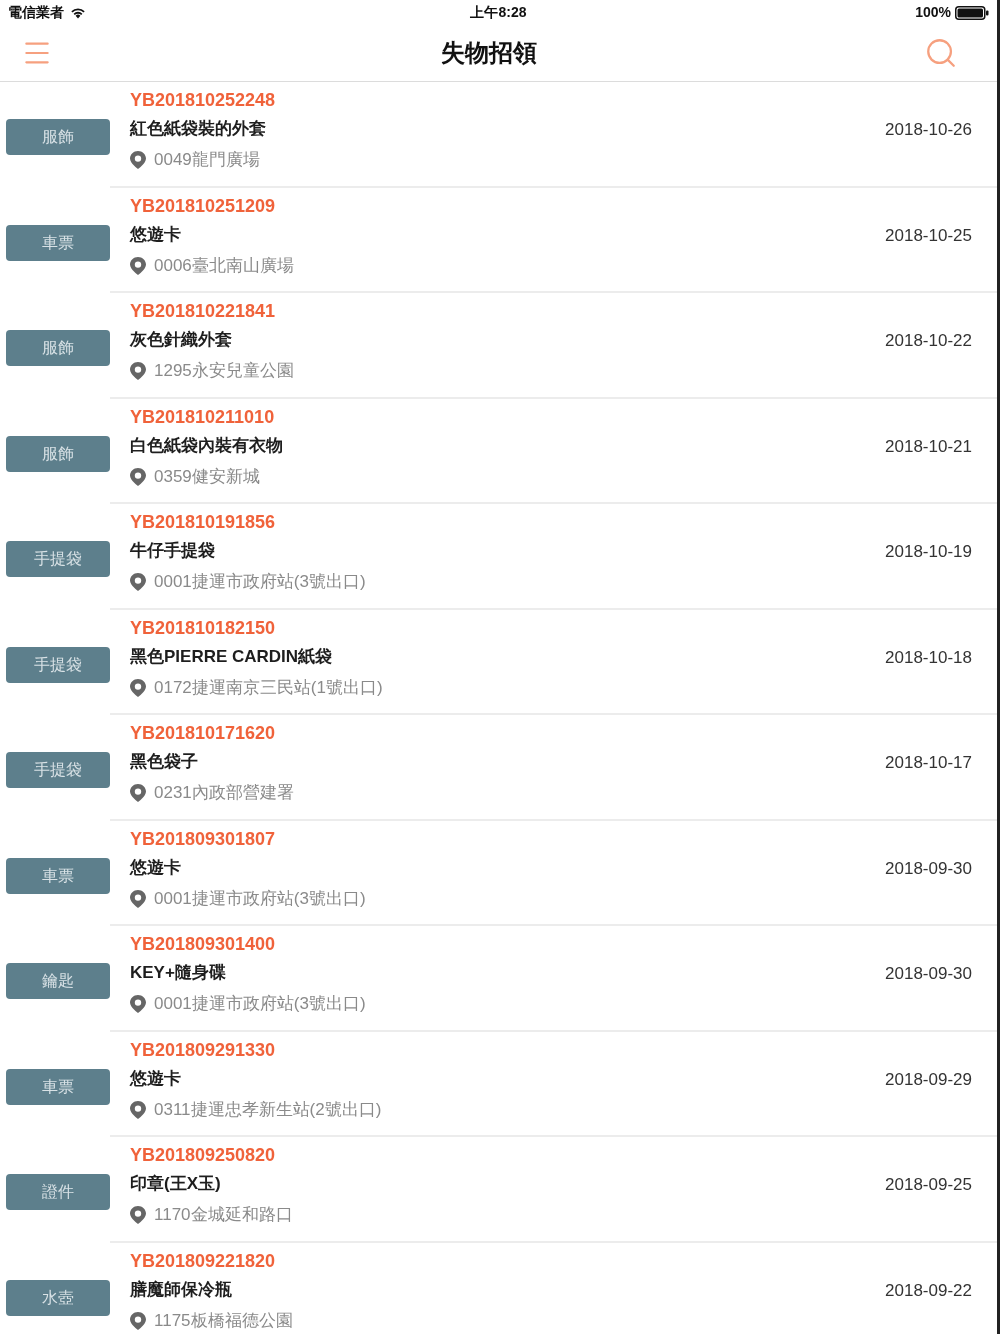 The image size is (1000, 1334). What do you see at coordinates (181, 1289) in the screenshot?
I see `item-name: 膳魔師保冷瓶` at bounding box center [181, 1289].